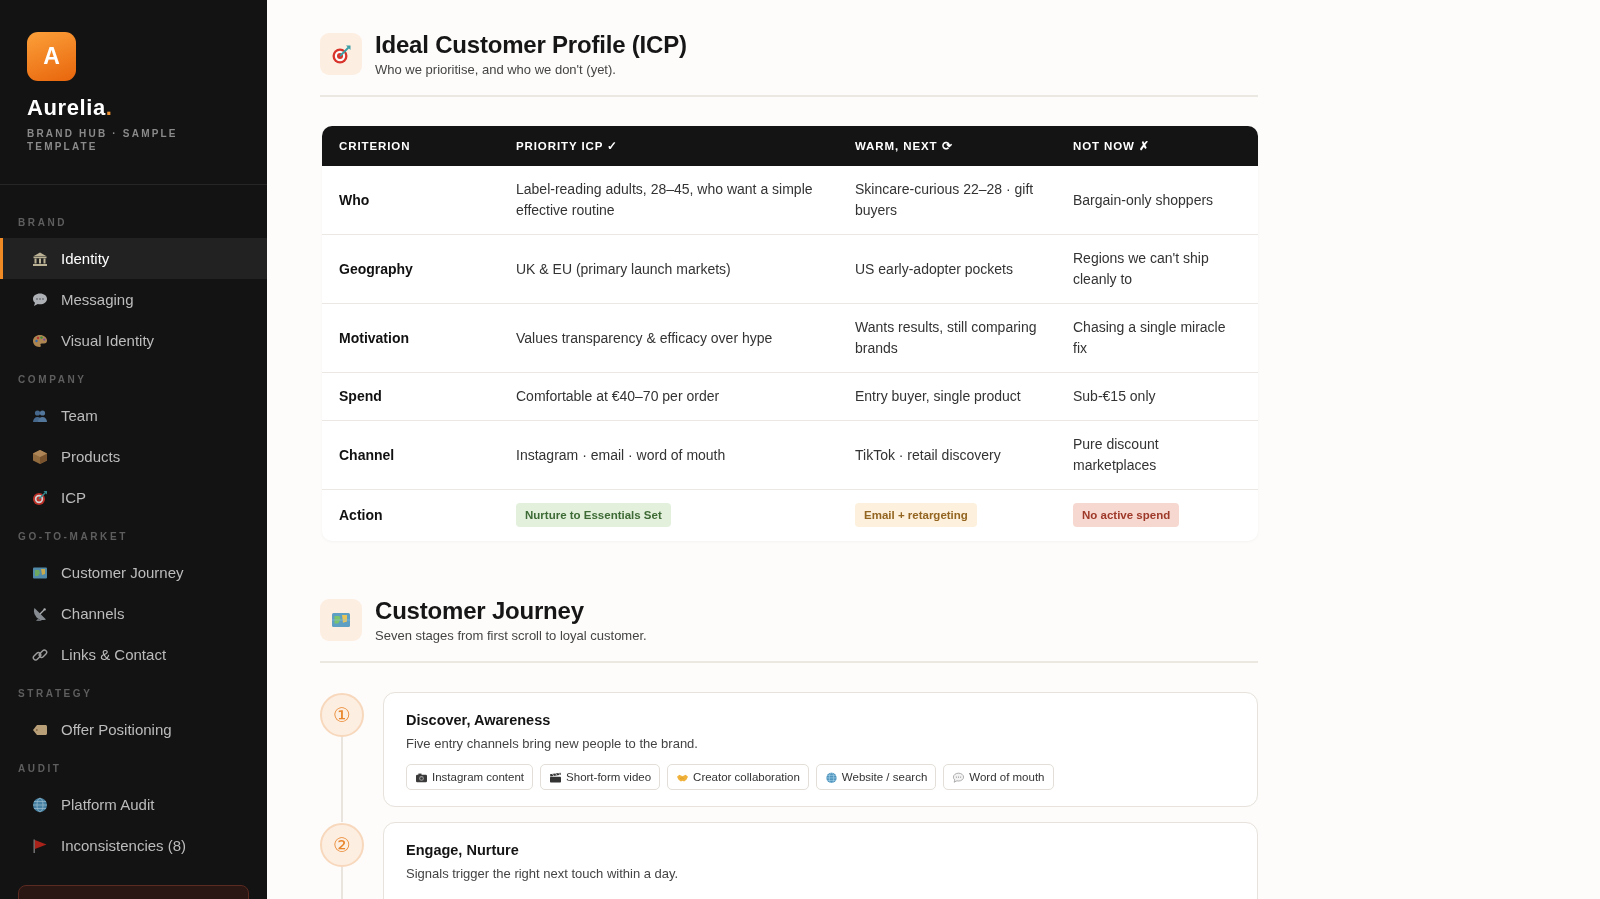  I want to click on column-header: CRITERION, so click(375, 146).